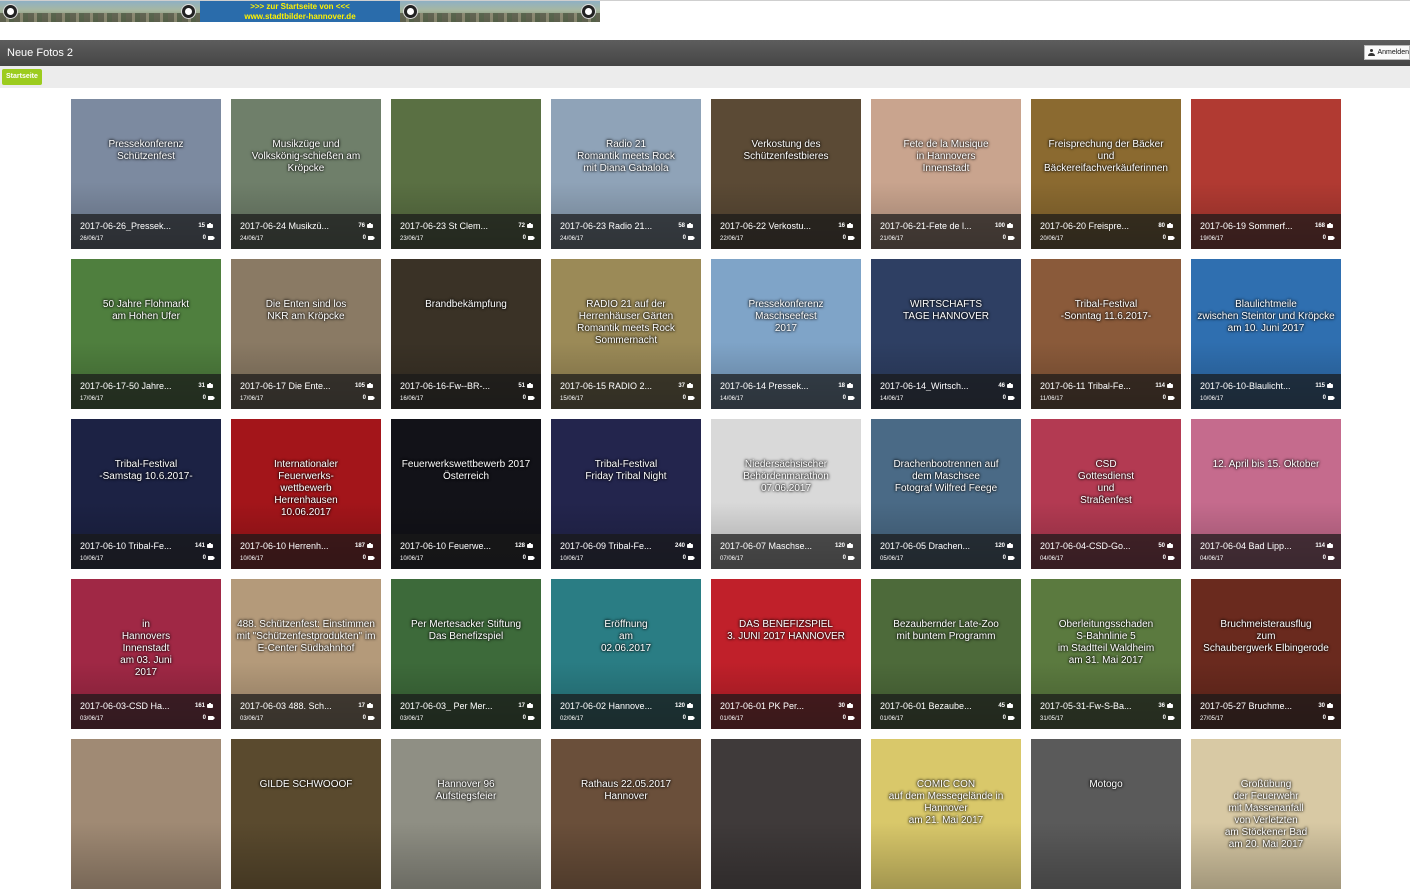 The image size is (1410, 889). I want to click on album-date: 20/06/17, so click(1051, 239).